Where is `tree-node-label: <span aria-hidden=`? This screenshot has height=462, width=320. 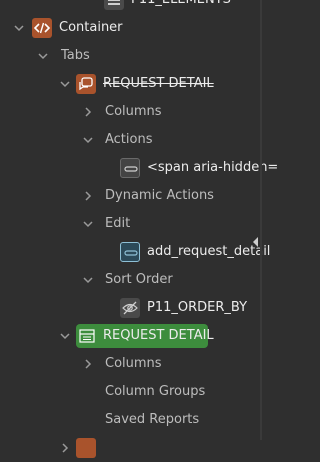
tree-node-label: <span aria-hidden= is located at coordinates (213, 167).